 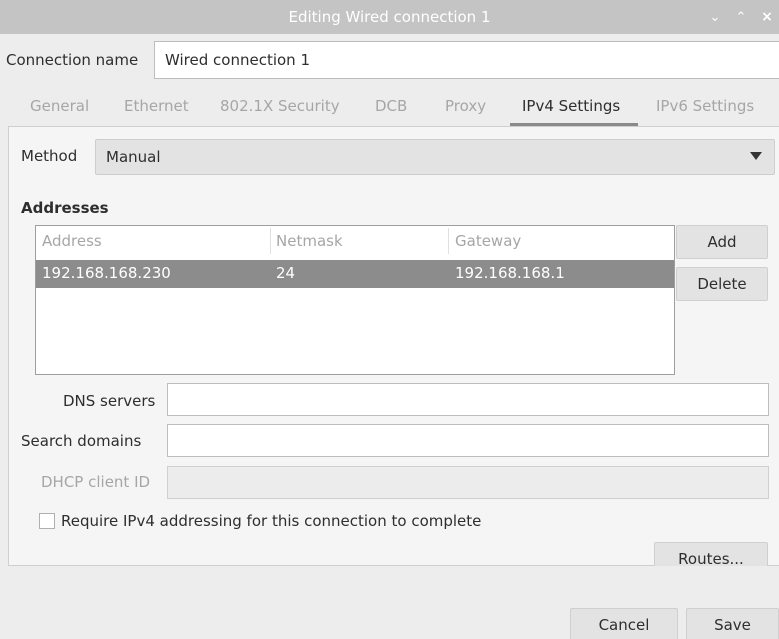 I want to click on window-title: Editing Wired connection 1, so click(x=389, y=17).